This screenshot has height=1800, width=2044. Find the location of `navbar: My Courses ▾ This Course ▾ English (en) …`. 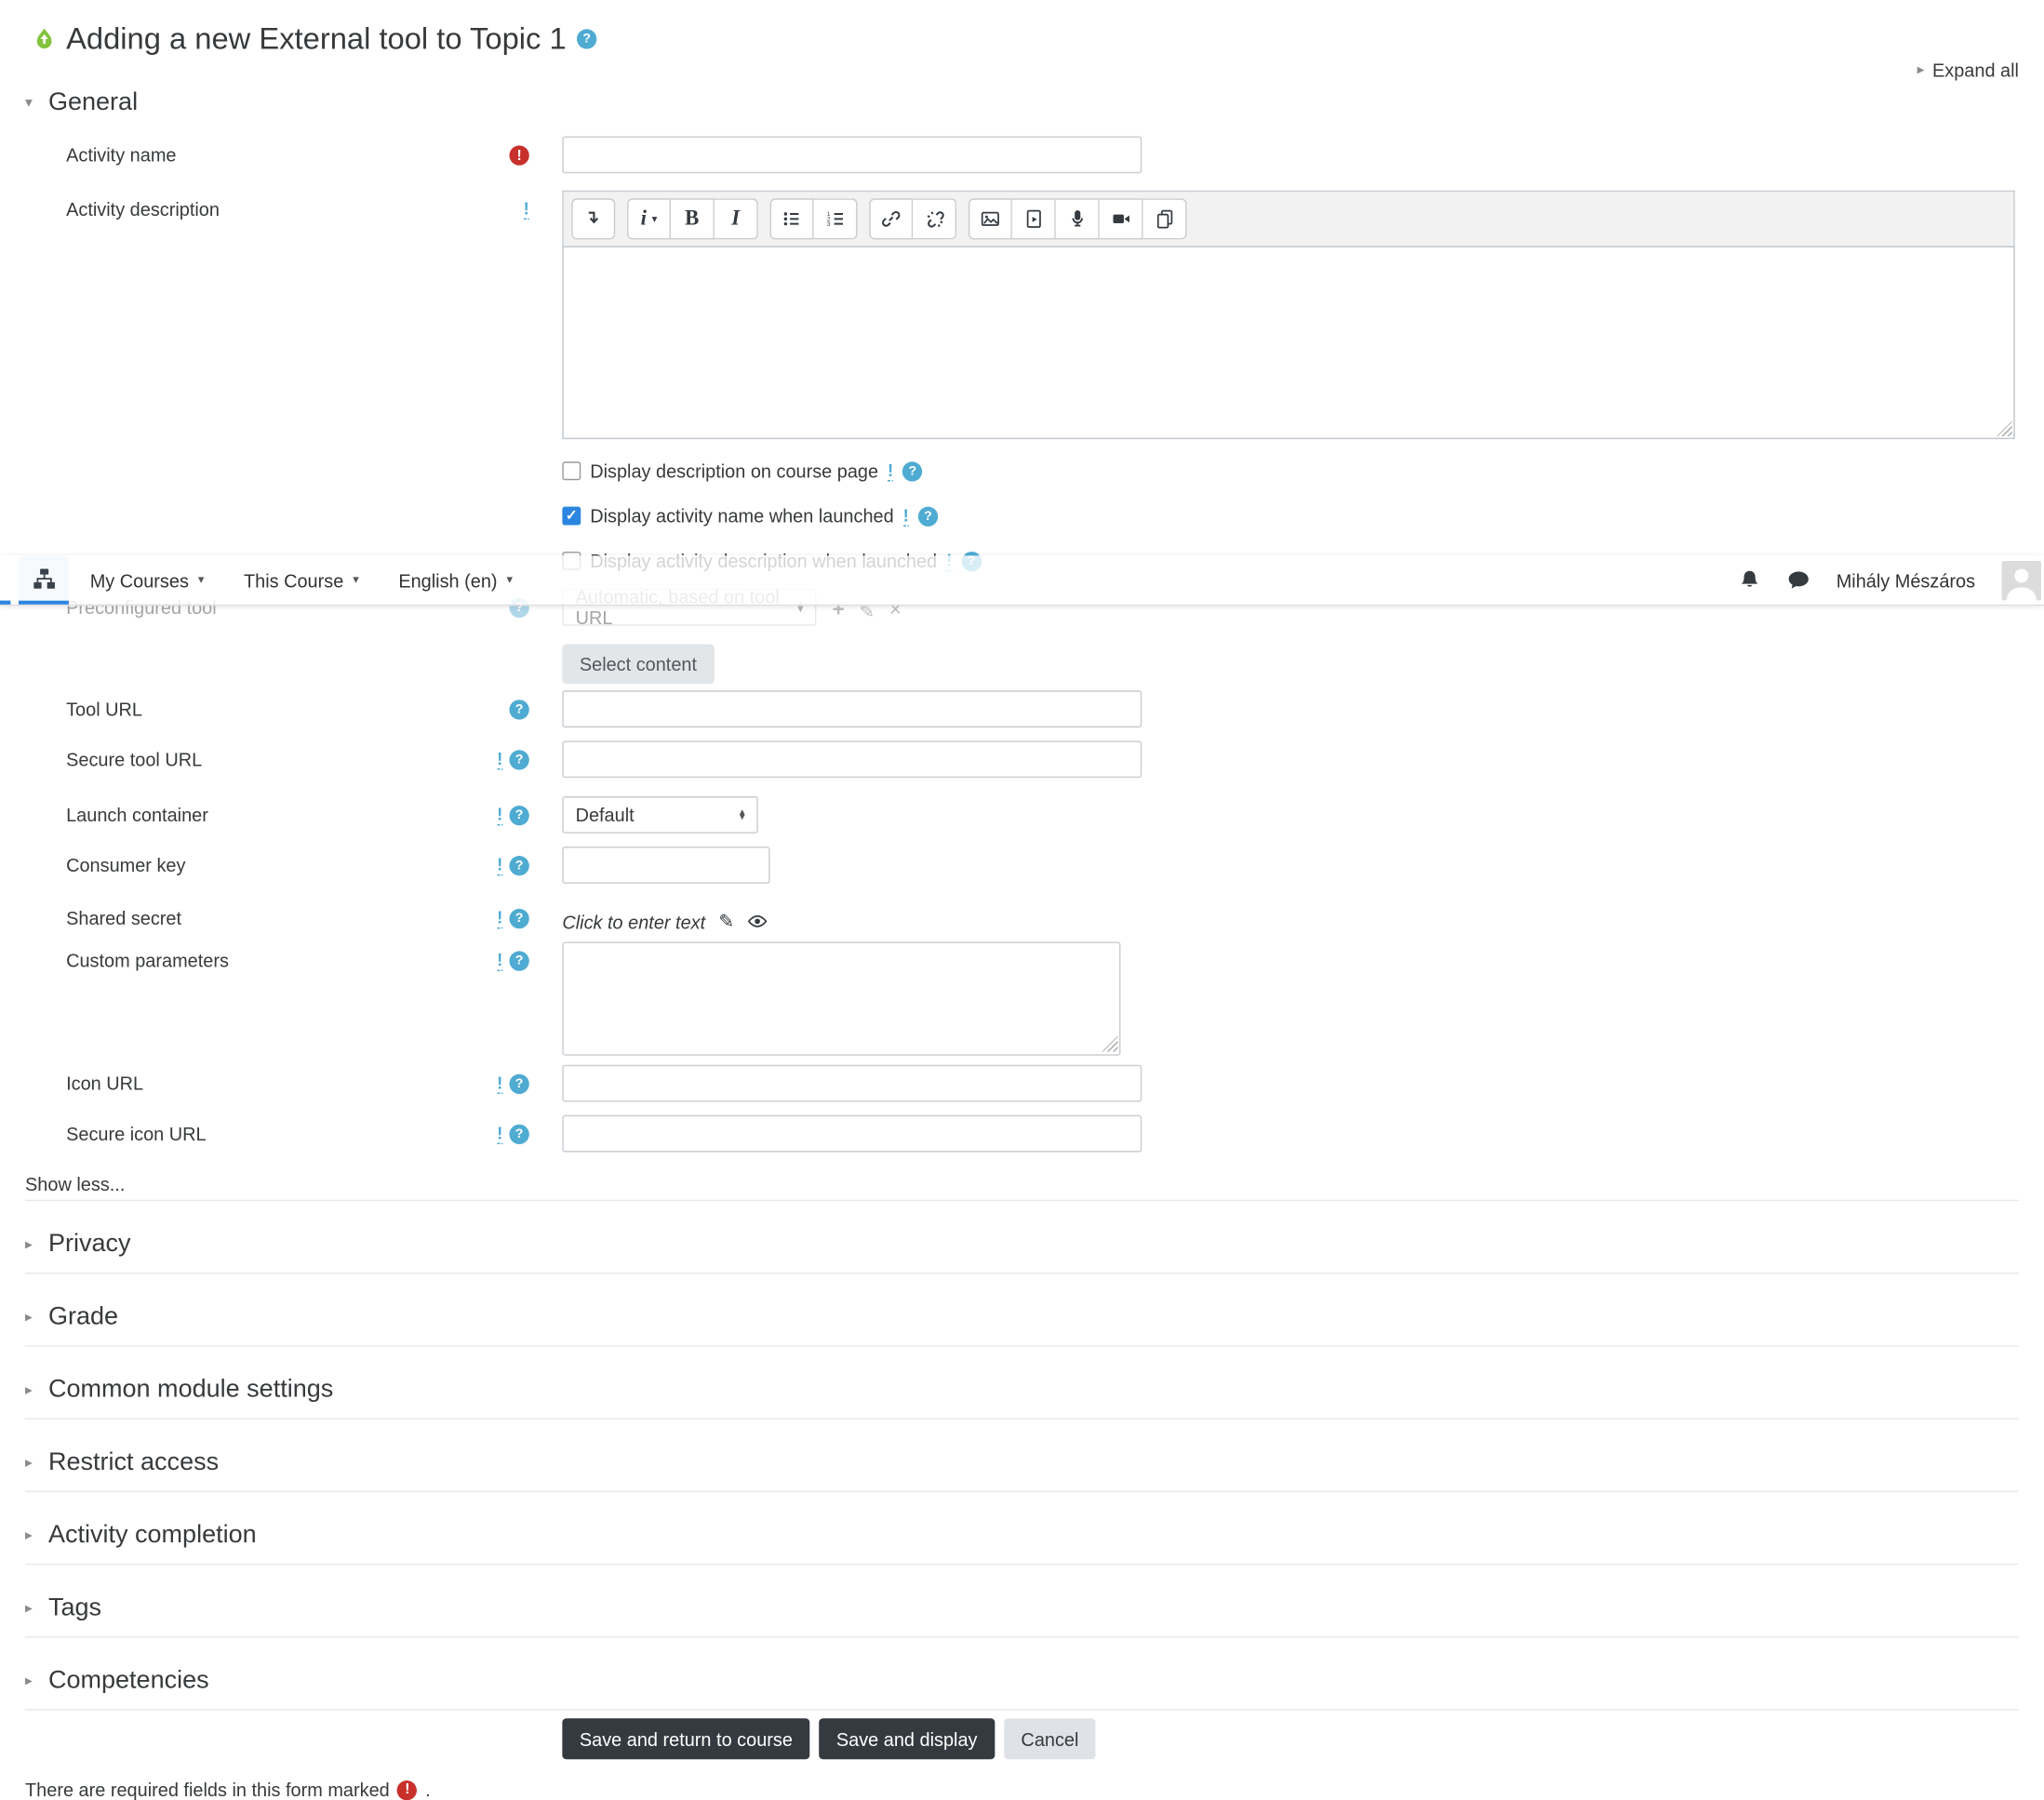

navbar: My Courses ▾ This Course ▾ English (en) … is located at coordinates (1022, 581).